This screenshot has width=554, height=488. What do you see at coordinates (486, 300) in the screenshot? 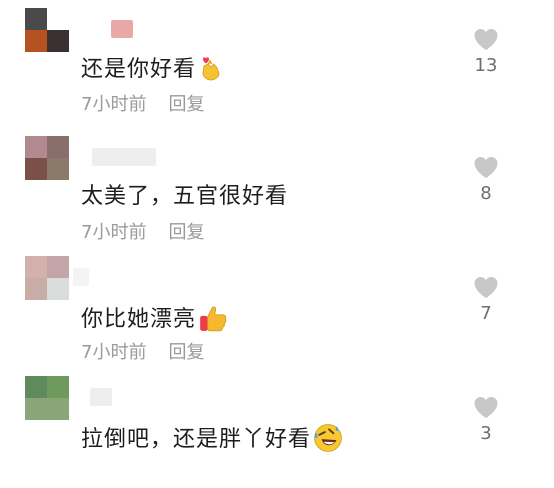
I see `like-button: 7` at bounding box center [486, 300].